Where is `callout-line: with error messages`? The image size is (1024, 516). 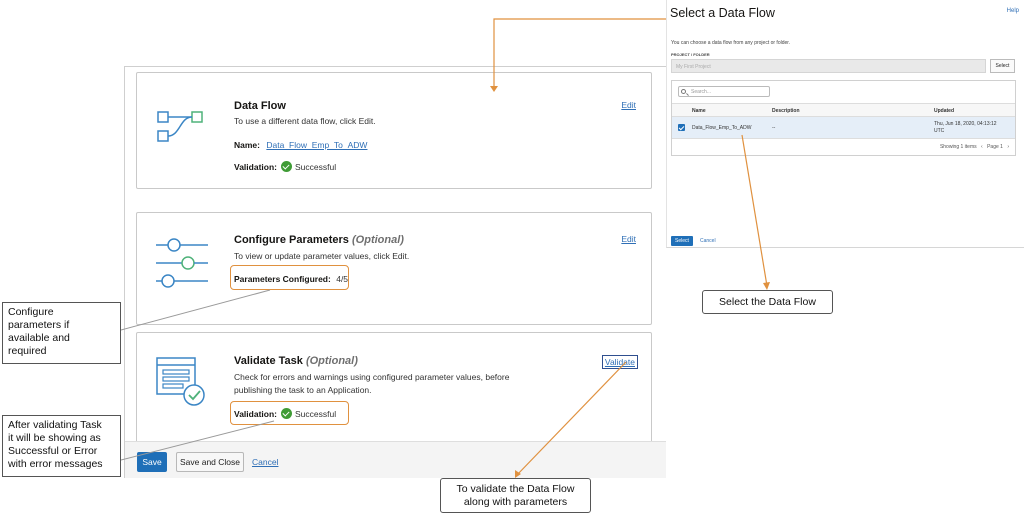
callout-line: with error messages is located at coordinates (55, 464).